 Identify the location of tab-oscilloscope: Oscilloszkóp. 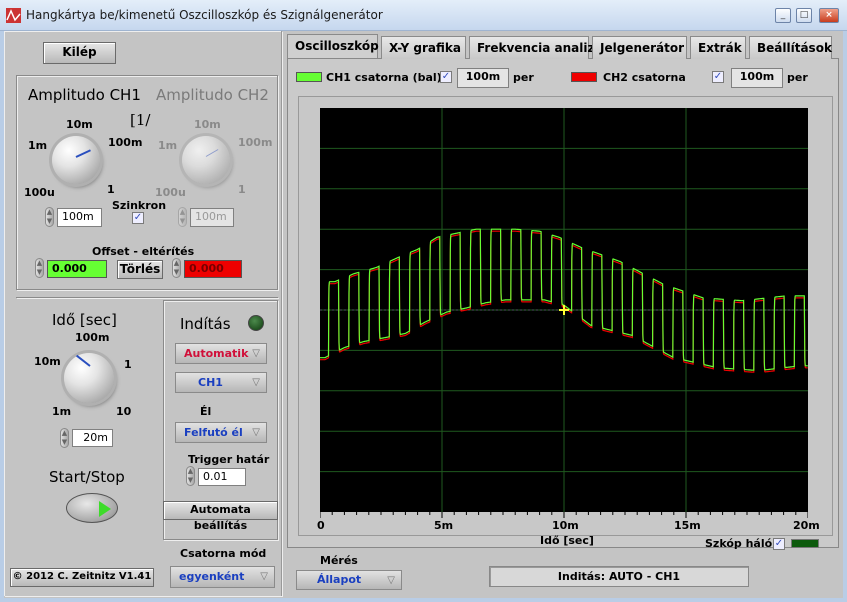
(333, 46).